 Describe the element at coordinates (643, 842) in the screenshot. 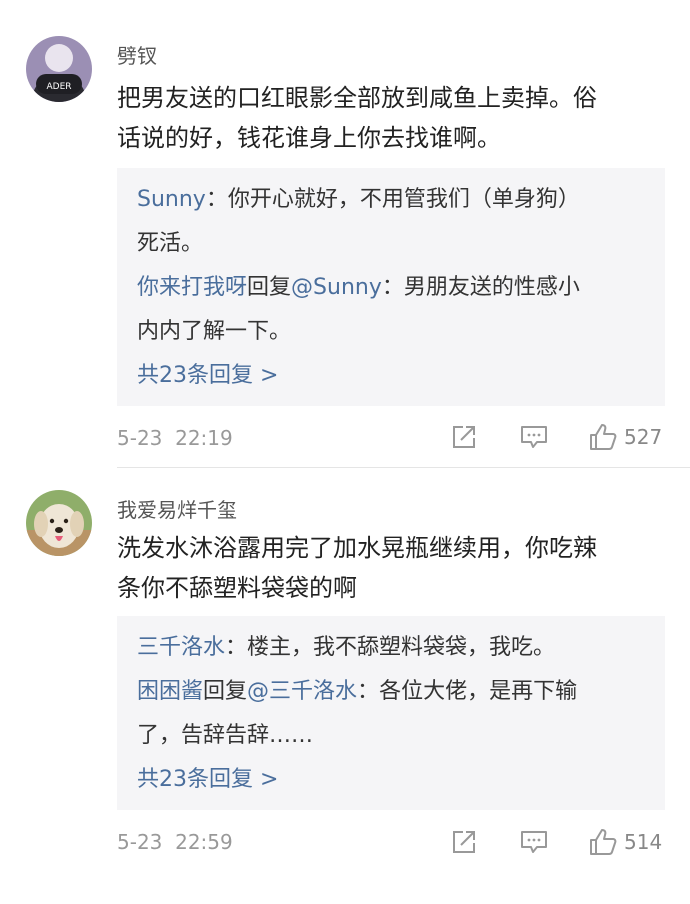

I see `like-count: 514` at that location.